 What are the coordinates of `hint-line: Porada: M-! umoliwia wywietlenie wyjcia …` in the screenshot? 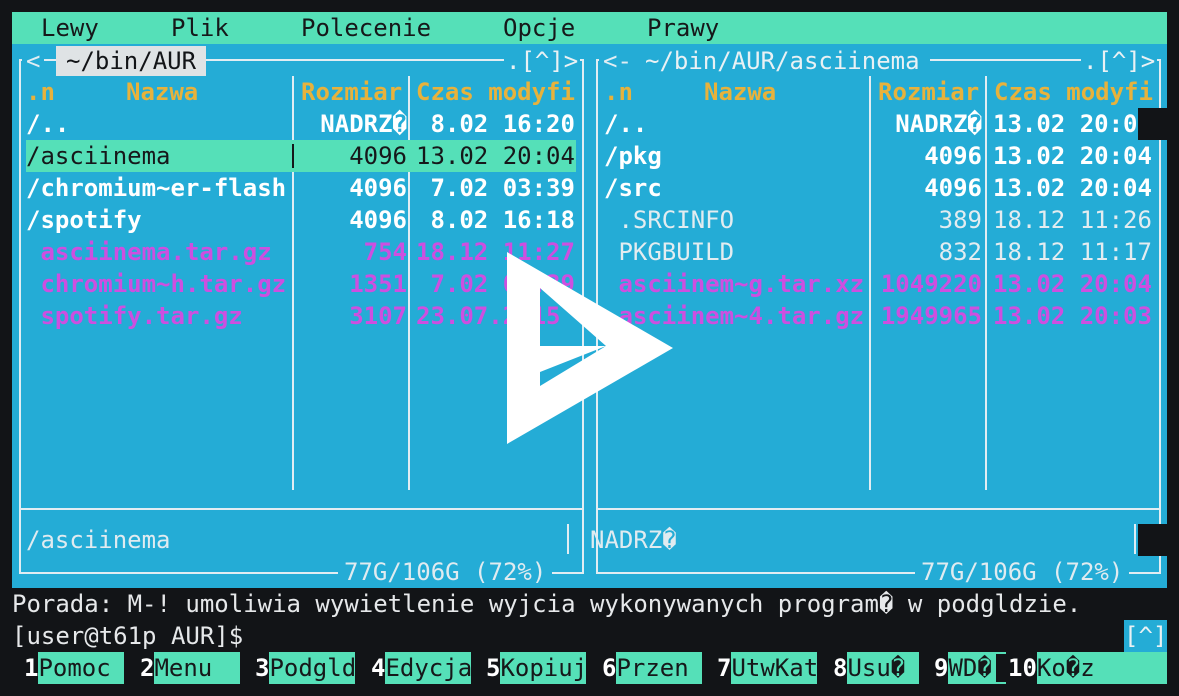 It's located at (547, 604).